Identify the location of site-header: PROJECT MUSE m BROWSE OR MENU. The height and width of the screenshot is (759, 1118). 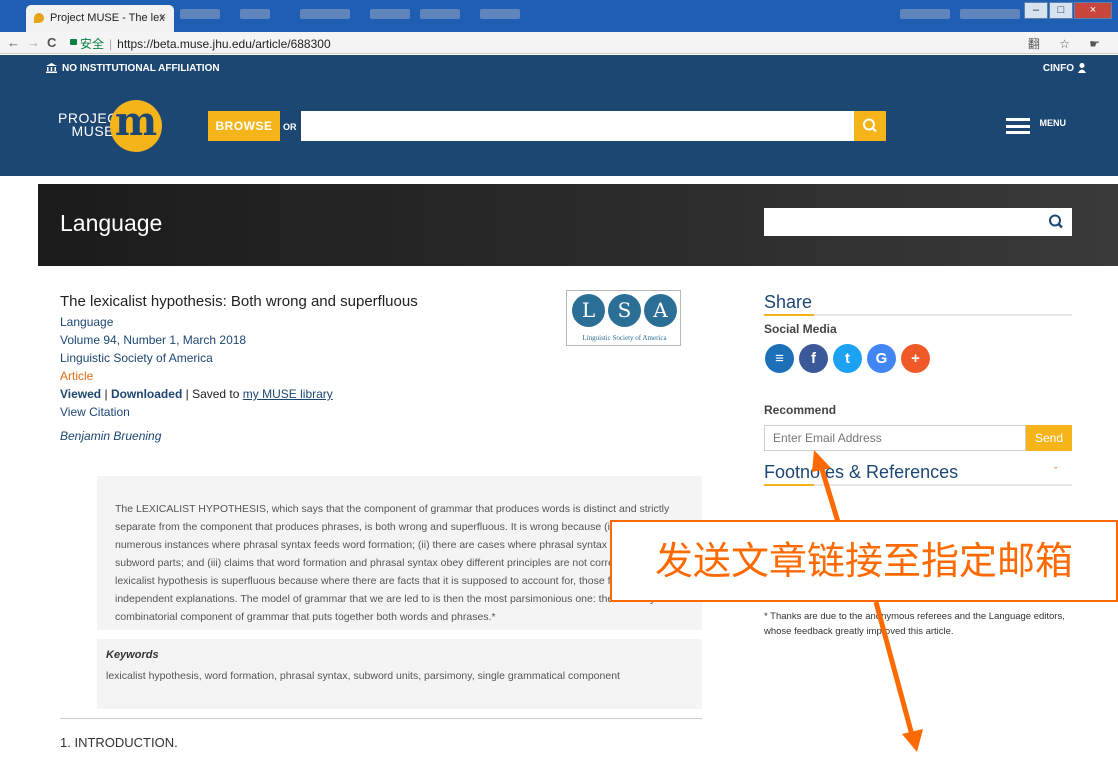
(559, 129).